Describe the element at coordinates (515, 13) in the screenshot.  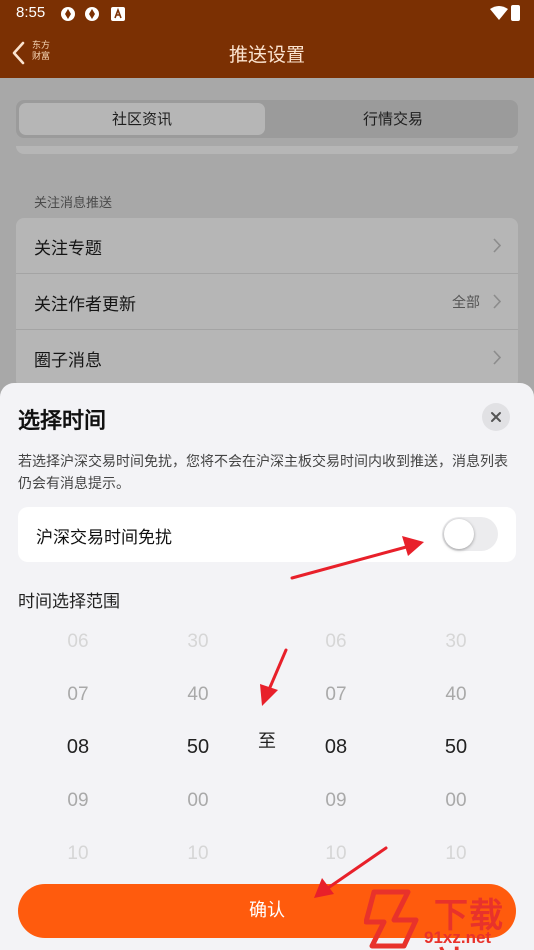
I see `battery-icon` at that location.